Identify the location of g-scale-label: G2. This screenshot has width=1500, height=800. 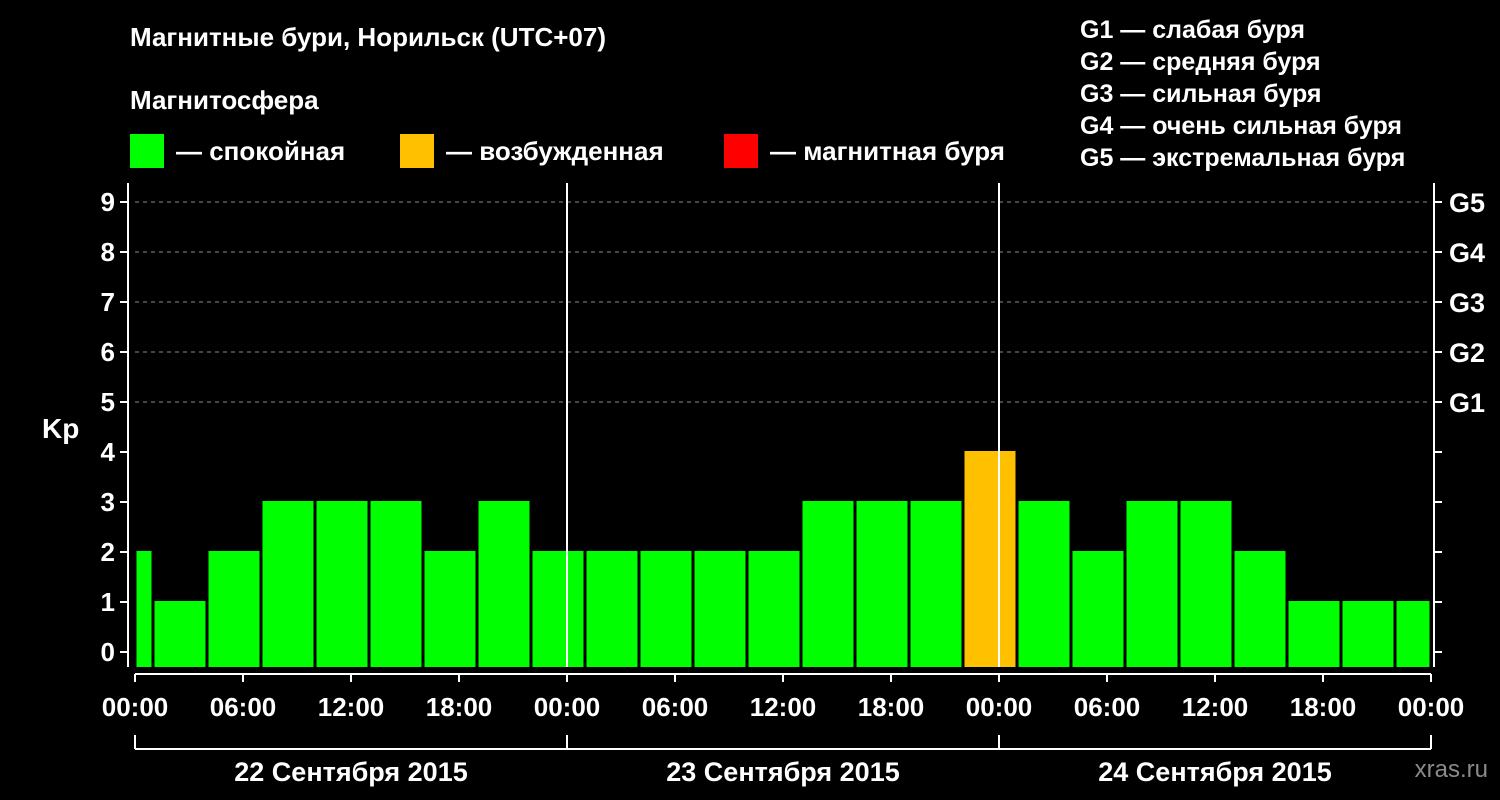
(1467, 353).